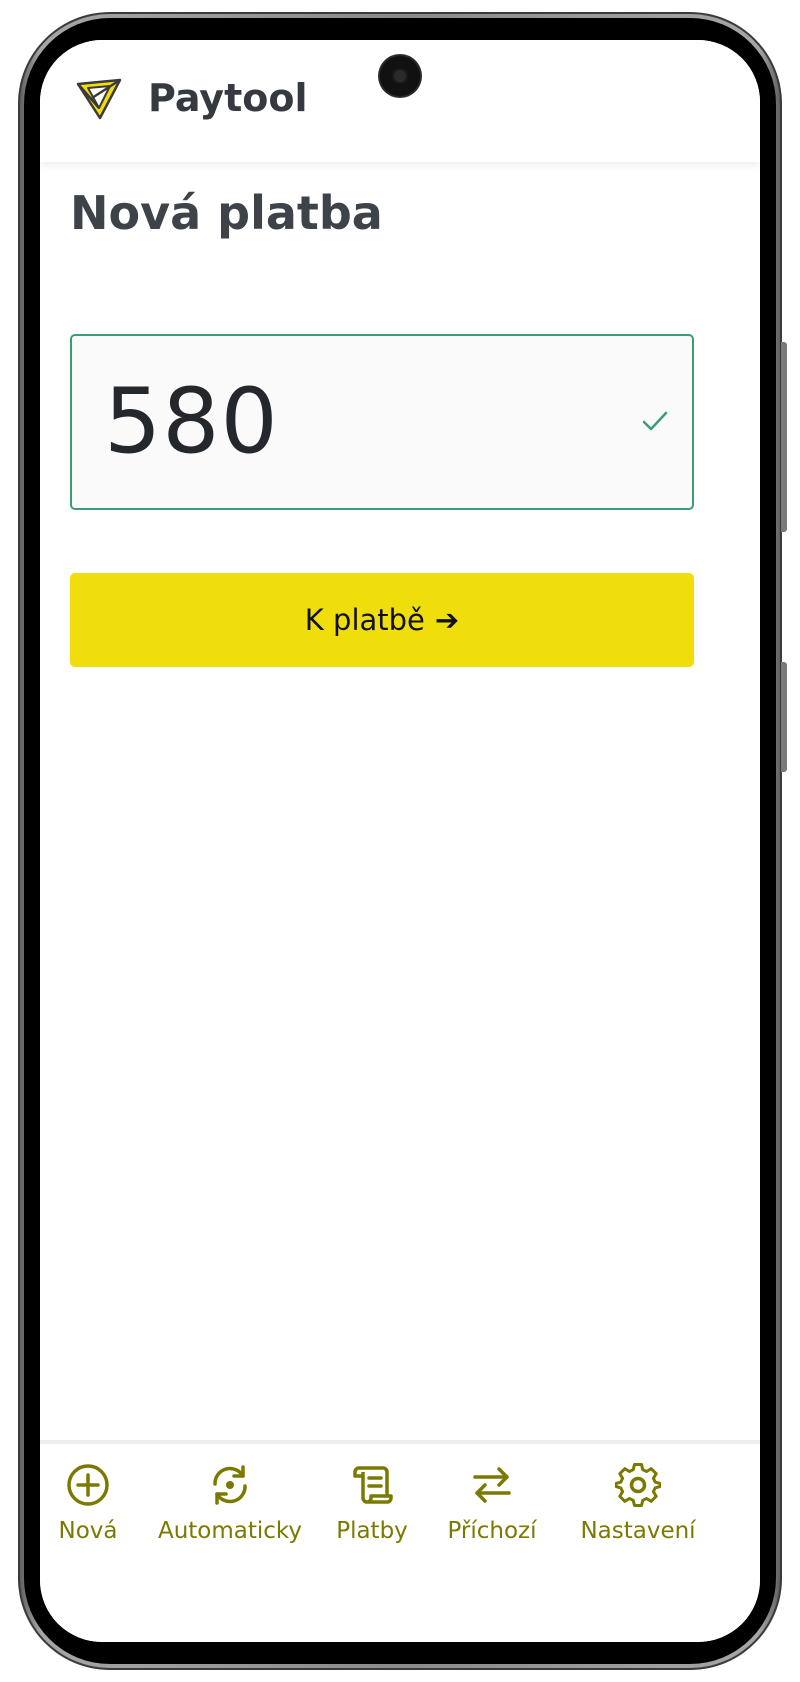  I want to click on nav-item-nova: Nová, so click(88, 1503).